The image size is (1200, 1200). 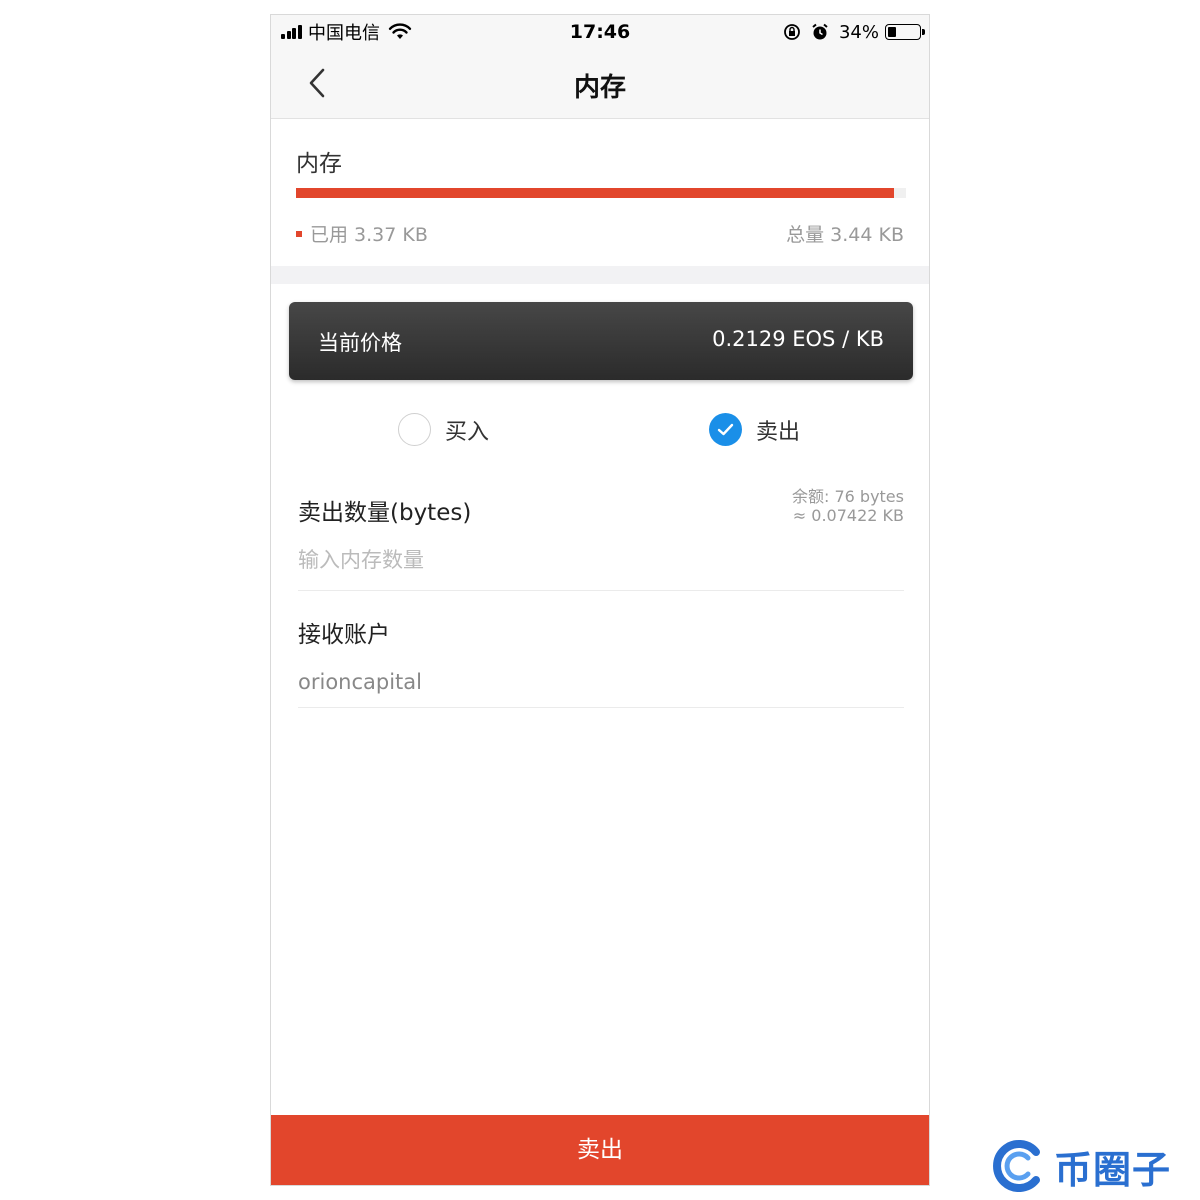 I want to click on status-right: 34%, so click(x=854, y=32).